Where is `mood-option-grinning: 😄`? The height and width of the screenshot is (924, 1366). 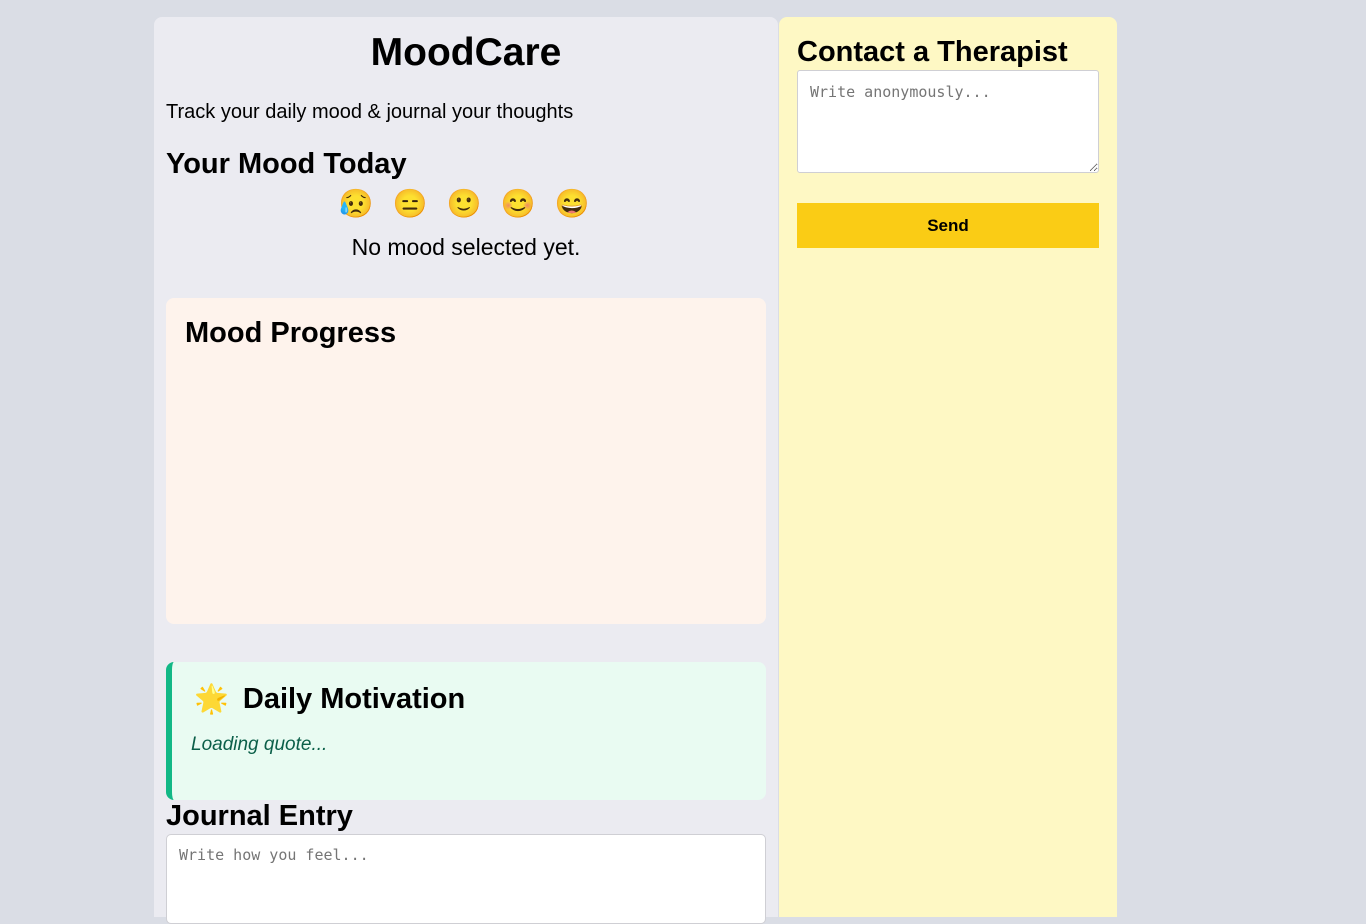
mood-option-grinning: 😄 is located at coordinates (572, 204).